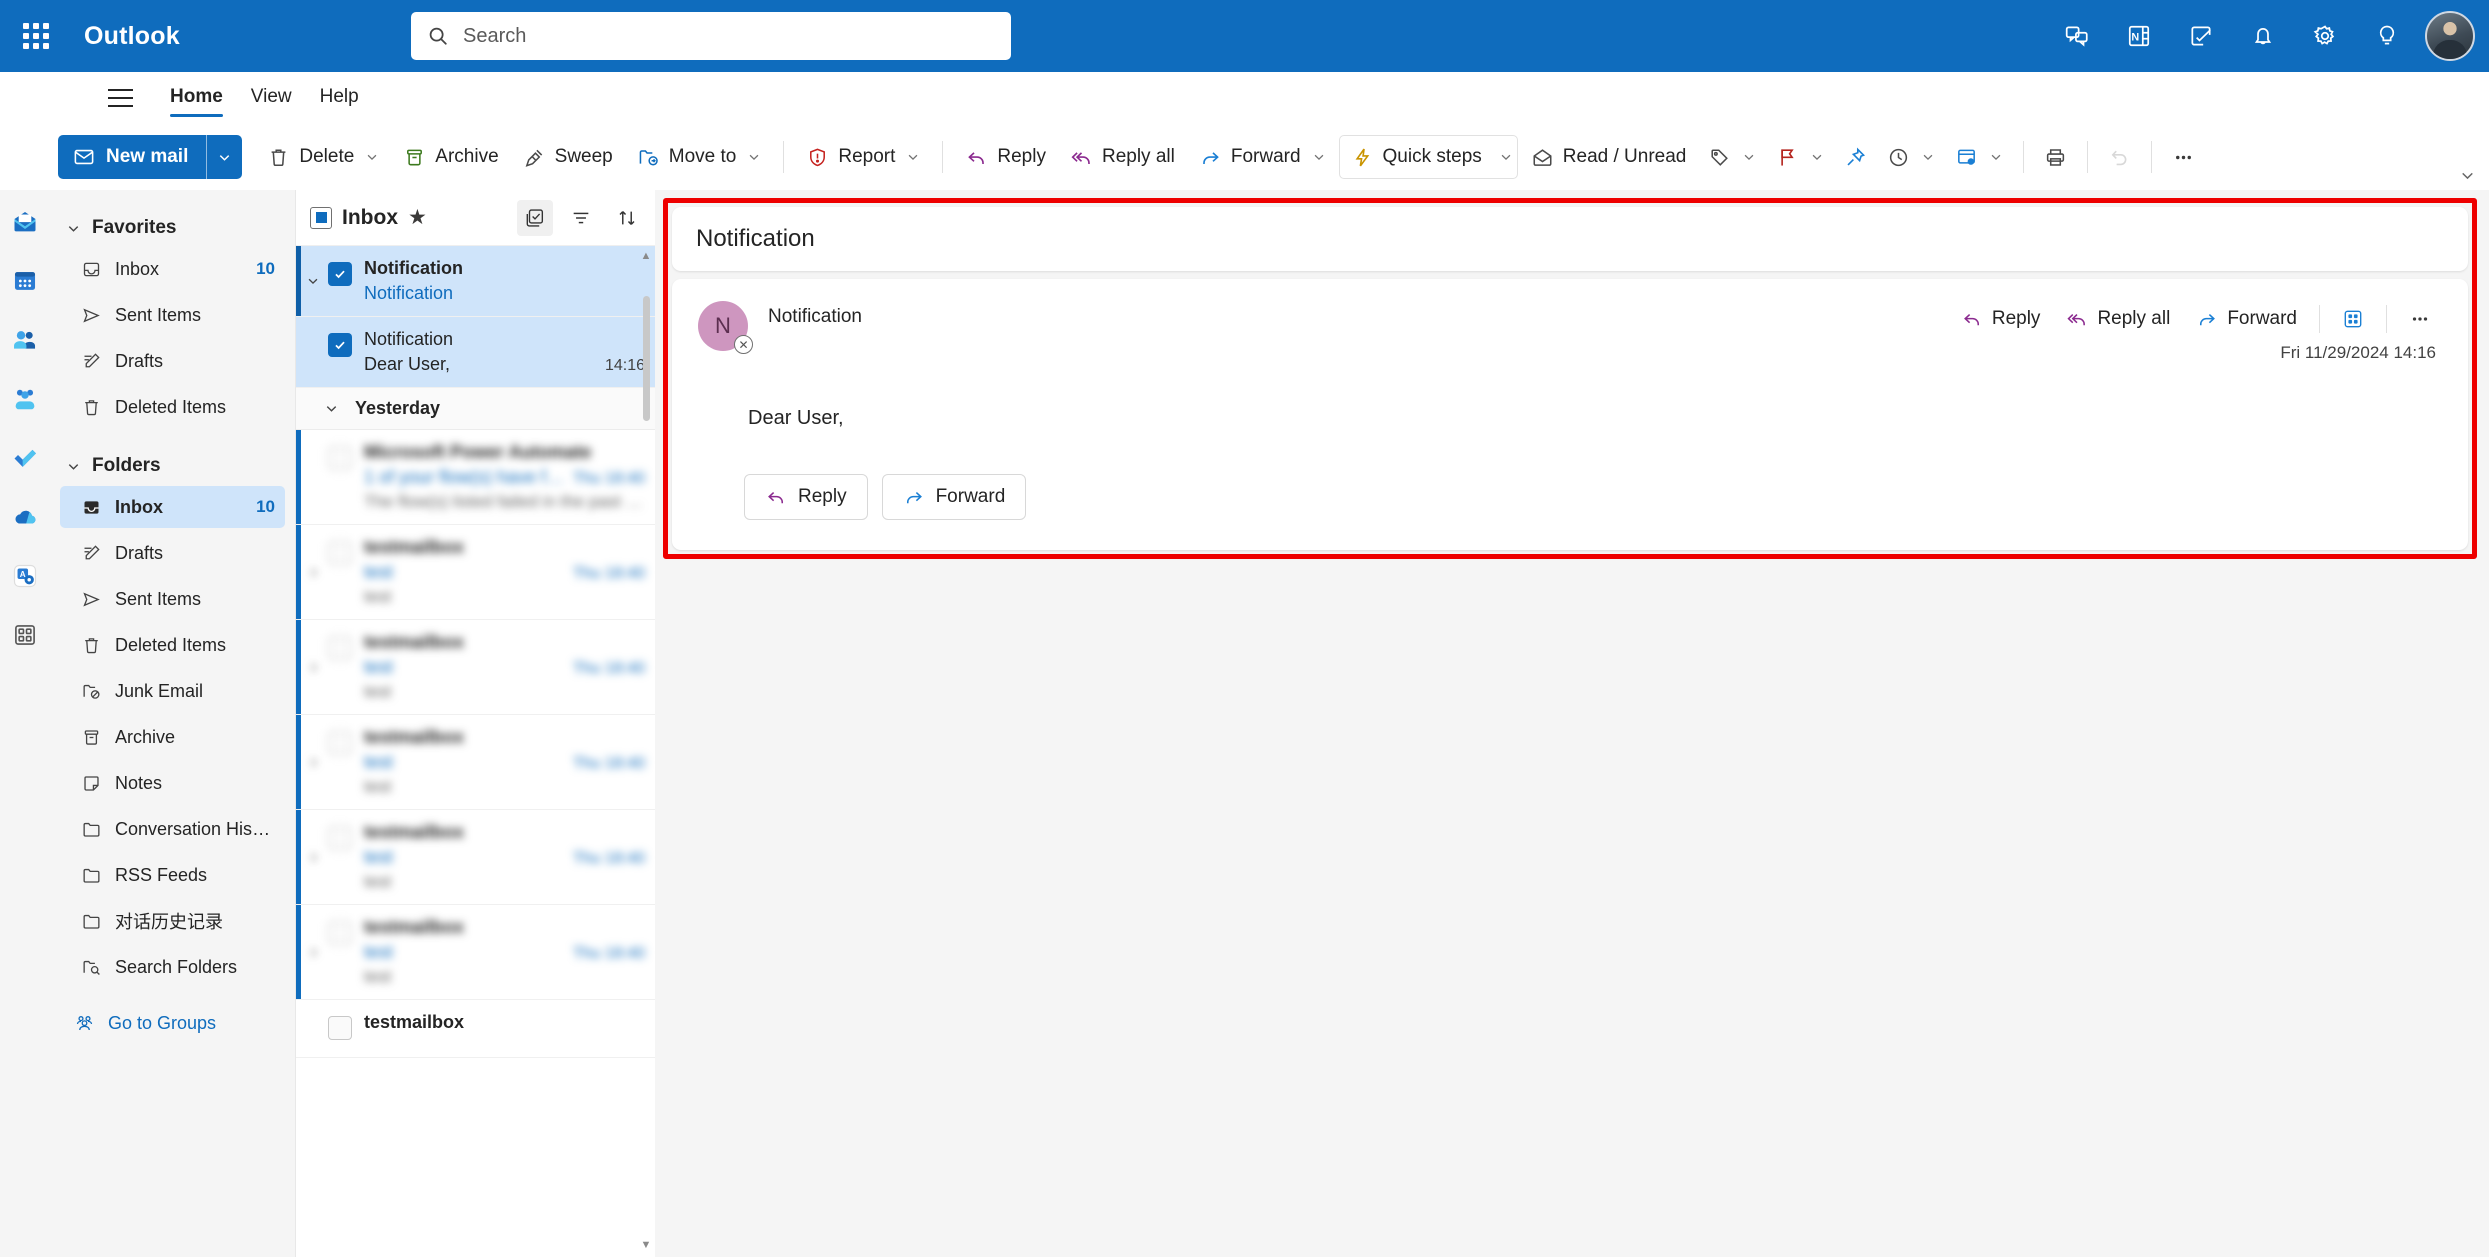 The width and height of the screenshot is (2489, 1257). What do you see at coordinates (172, 645) in the screenshot?
I see `folder-item-deleted-items: Deleted Items` at bounding box center [172, 645].